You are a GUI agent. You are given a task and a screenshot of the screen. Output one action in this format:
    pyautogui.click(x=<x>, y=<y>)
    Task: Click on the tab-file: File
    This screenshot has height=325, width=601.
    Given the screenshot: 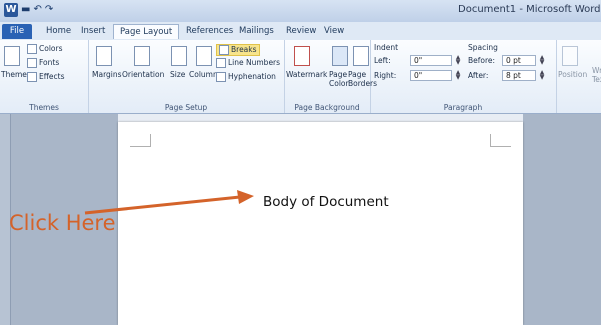 What is the action you would take?
    pyautogui.click(x=17, y=31)
    